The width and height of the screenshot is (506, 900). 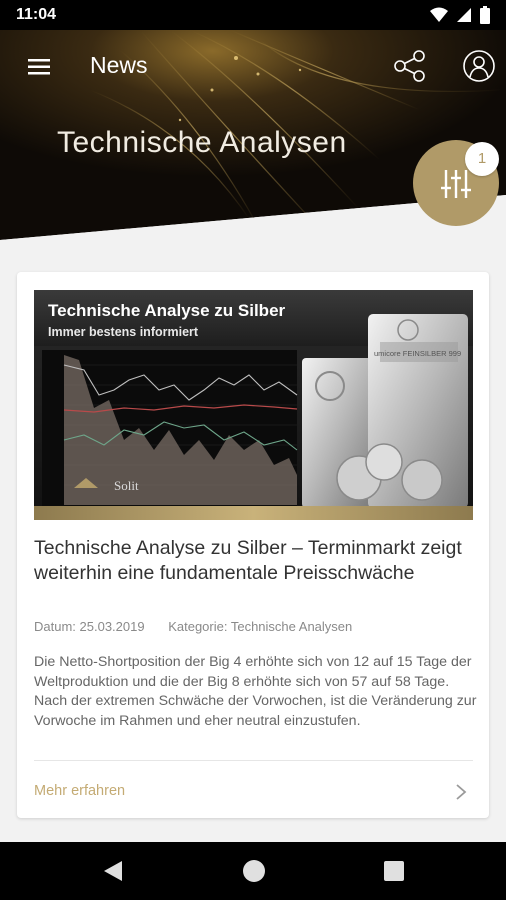 I want to click on image-title: Technische Analyse zu Silber, so click(x=167, y=310).